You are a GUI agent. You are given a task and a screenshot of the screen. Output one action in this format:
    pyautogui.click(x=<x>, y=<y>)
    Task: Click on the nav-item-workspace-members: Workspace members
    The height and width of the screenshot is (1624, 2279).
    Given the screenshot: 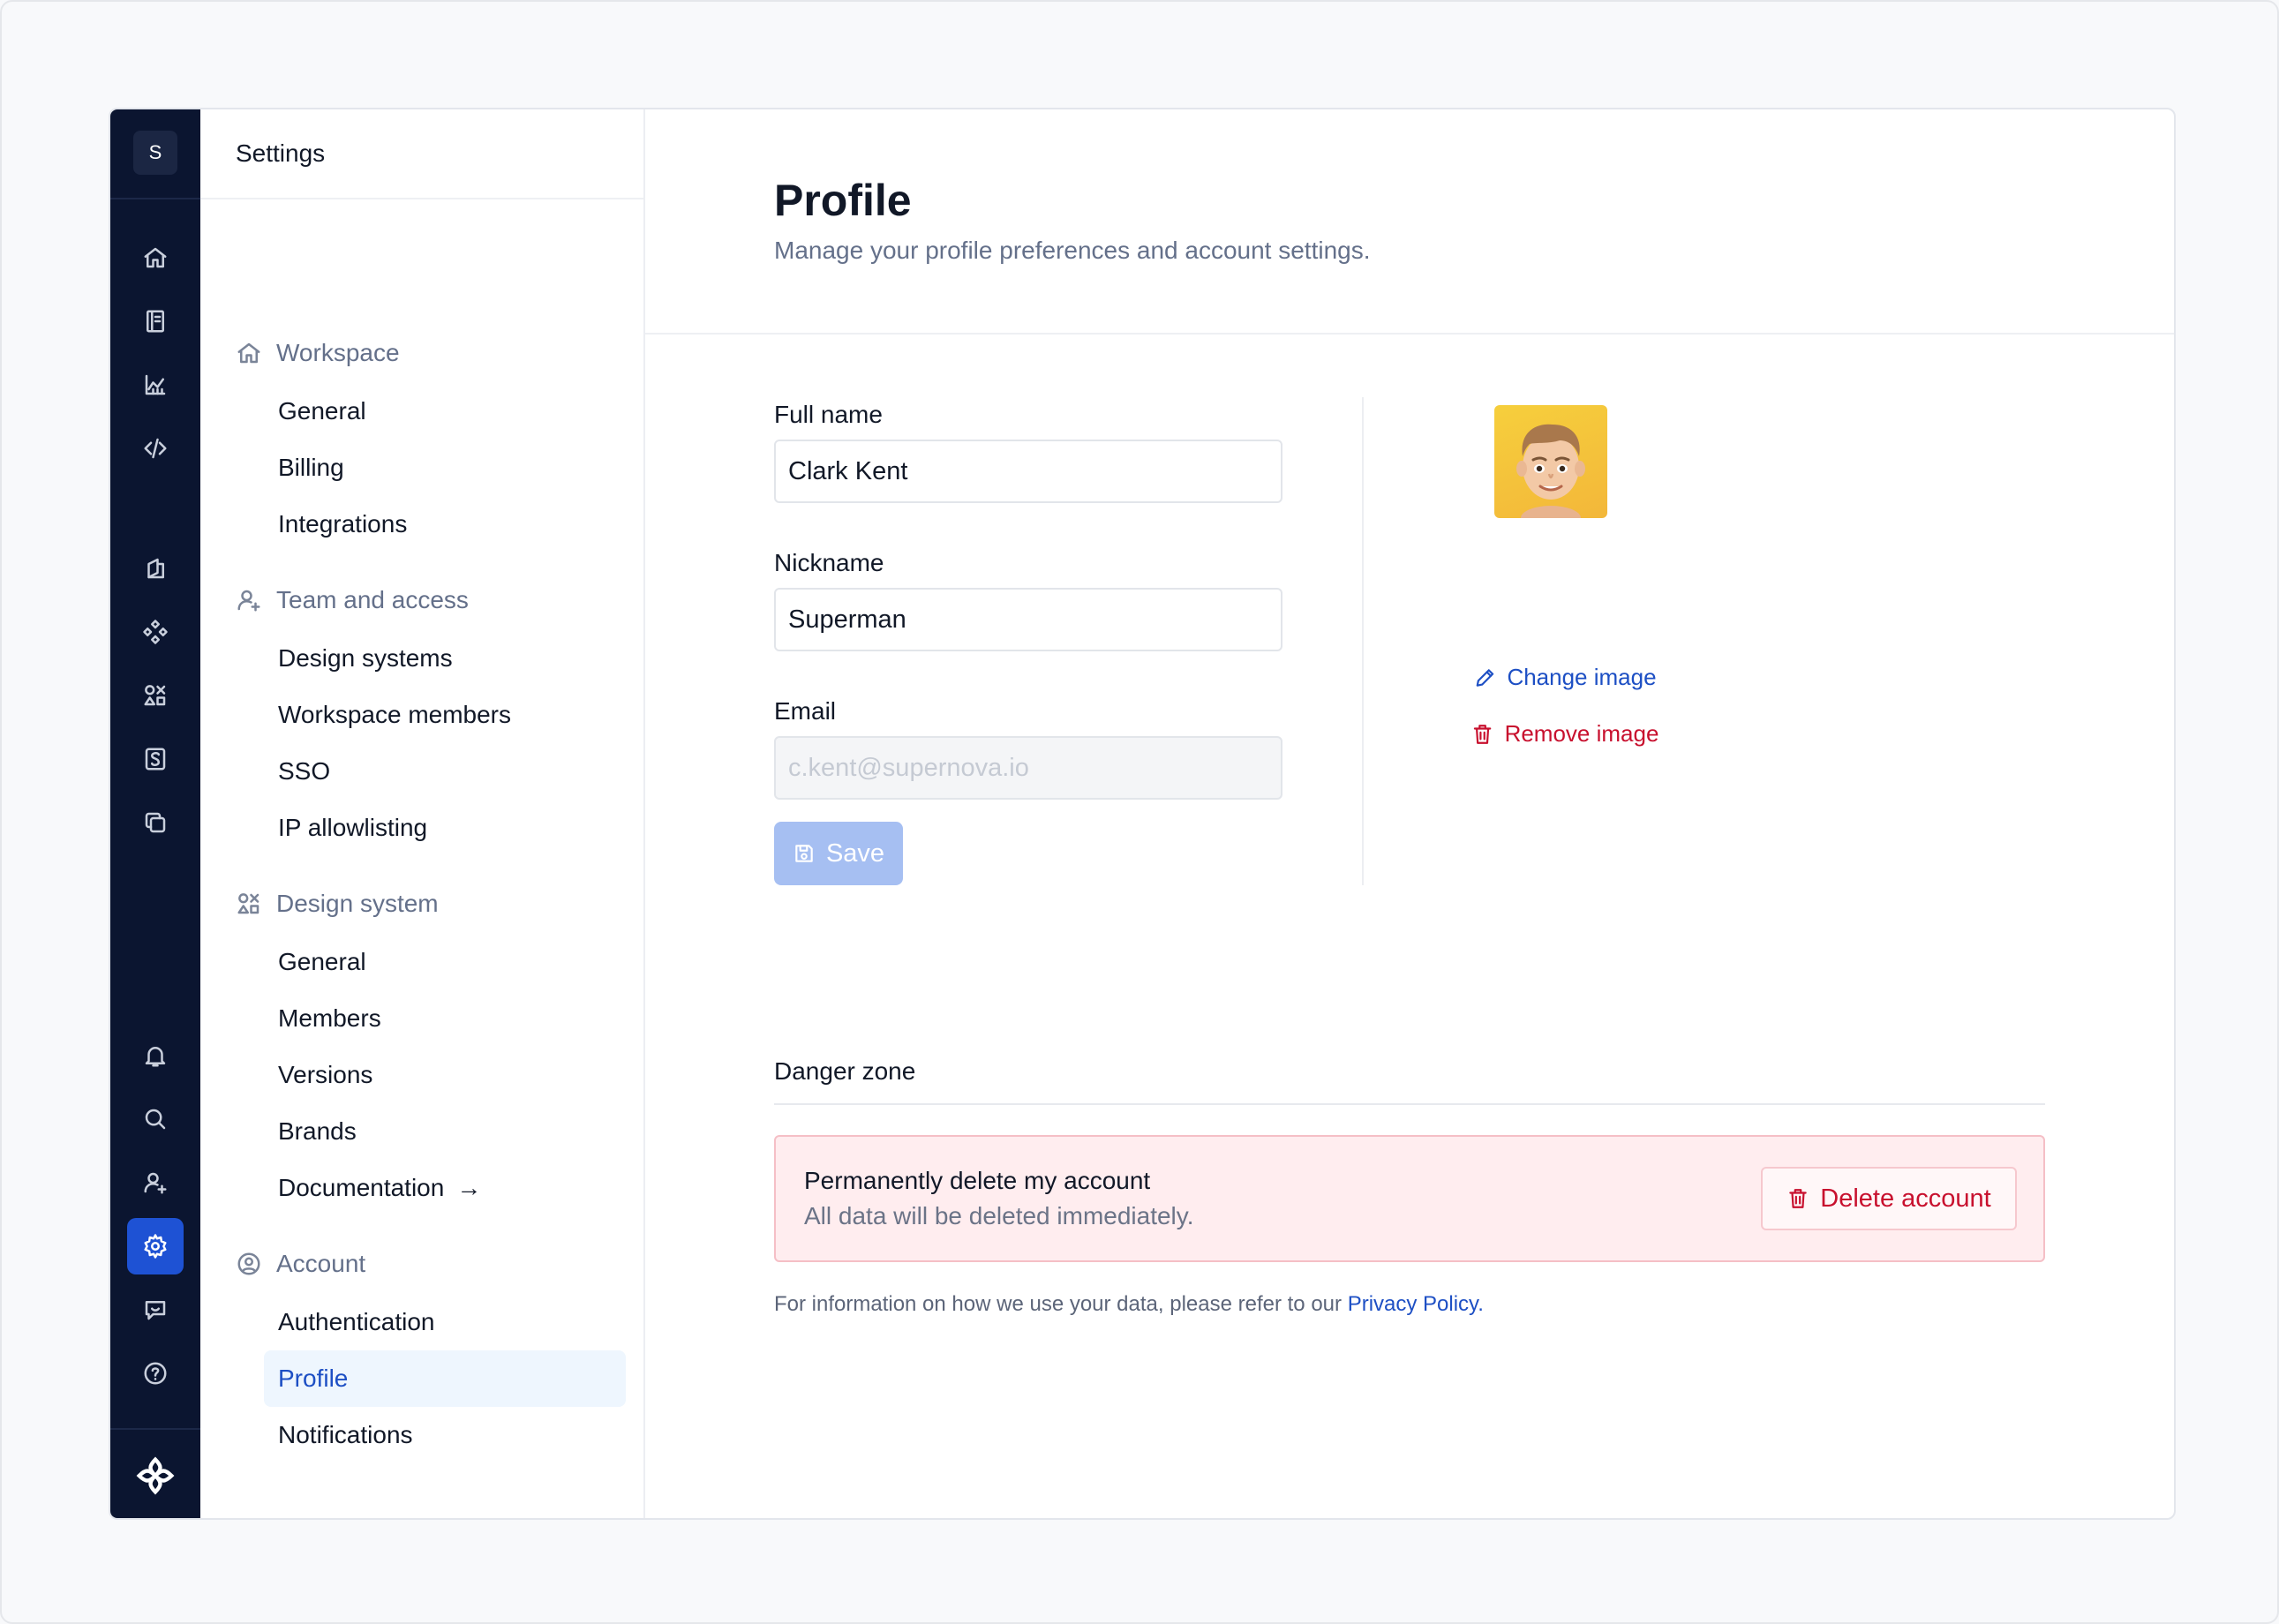 What is the action you would take?
    pyautogui.click(x=445, y=715)
    